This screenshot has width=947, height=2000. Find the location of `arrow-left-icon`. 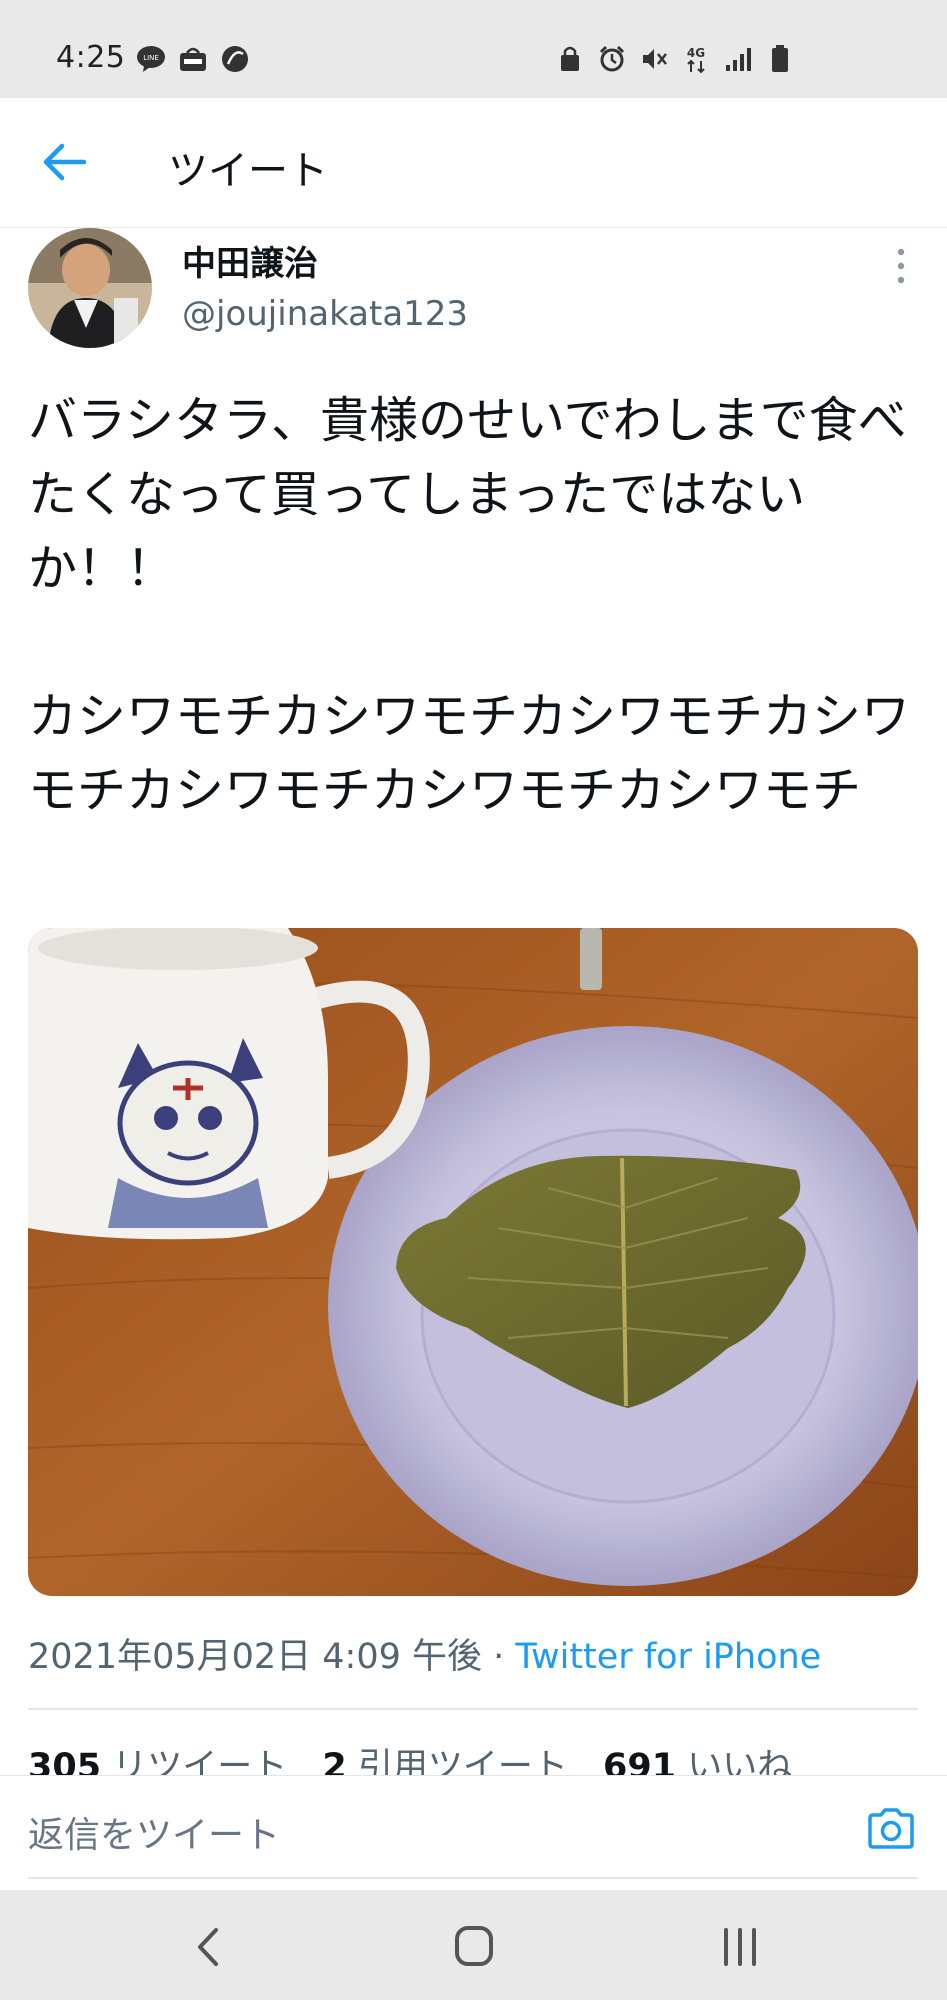

arrow-left-icon is located at coordinates (65, 162).